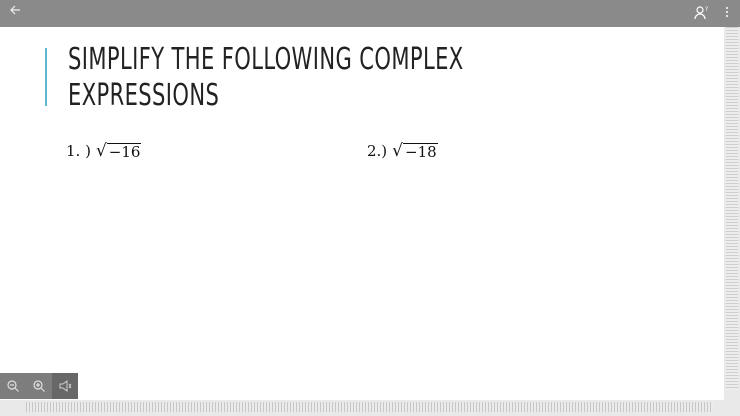 The width and height of the screenshot is (740, 416). I want to click on title-accent-bar, so click(46, 77).